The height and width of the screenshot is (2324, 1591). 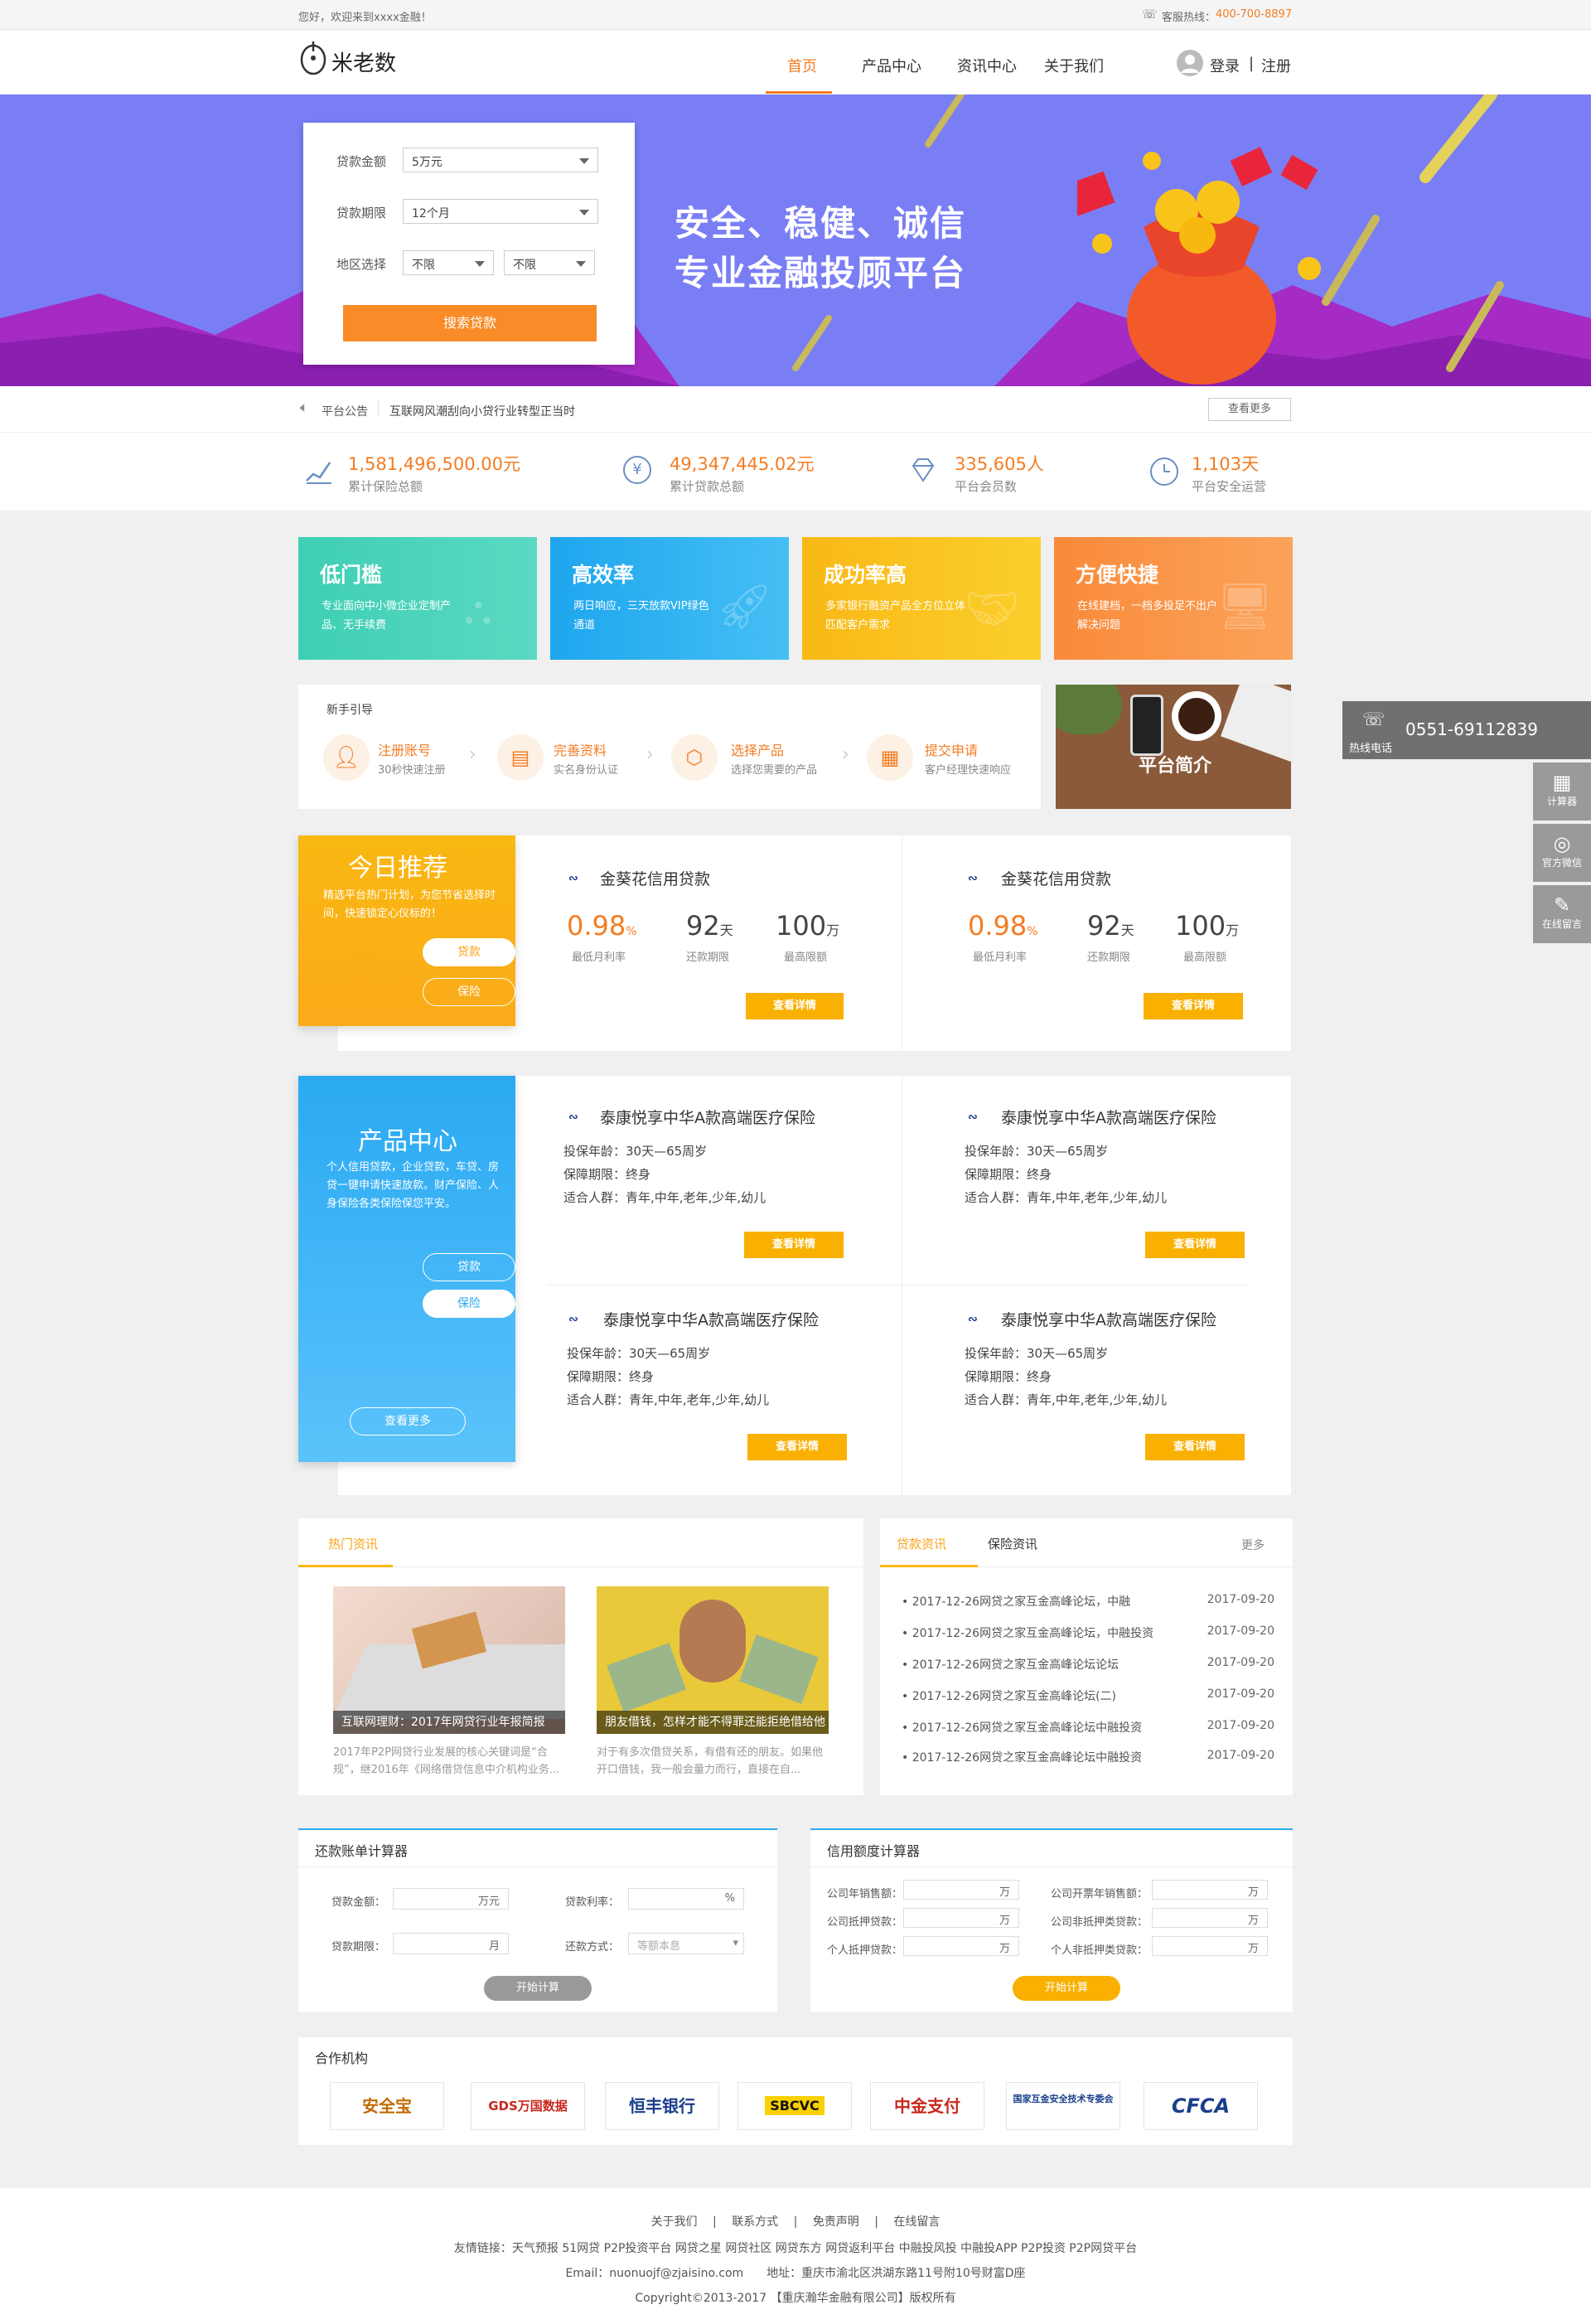 I want to click on nav-about: 关于我们, so click(x=1074, y=65).